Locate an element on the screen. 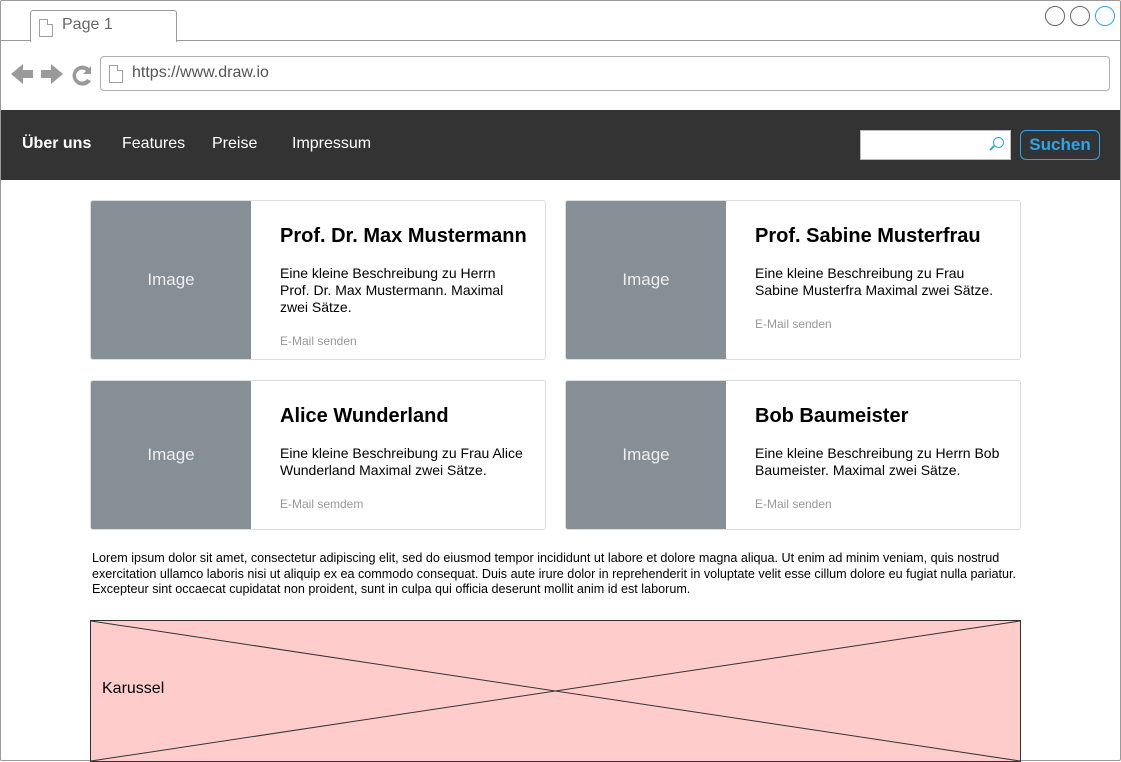 Image resolution: width=1121 pixels, height=762 pixels. carousel-label: Karussel is located at coordinates (133, 688).